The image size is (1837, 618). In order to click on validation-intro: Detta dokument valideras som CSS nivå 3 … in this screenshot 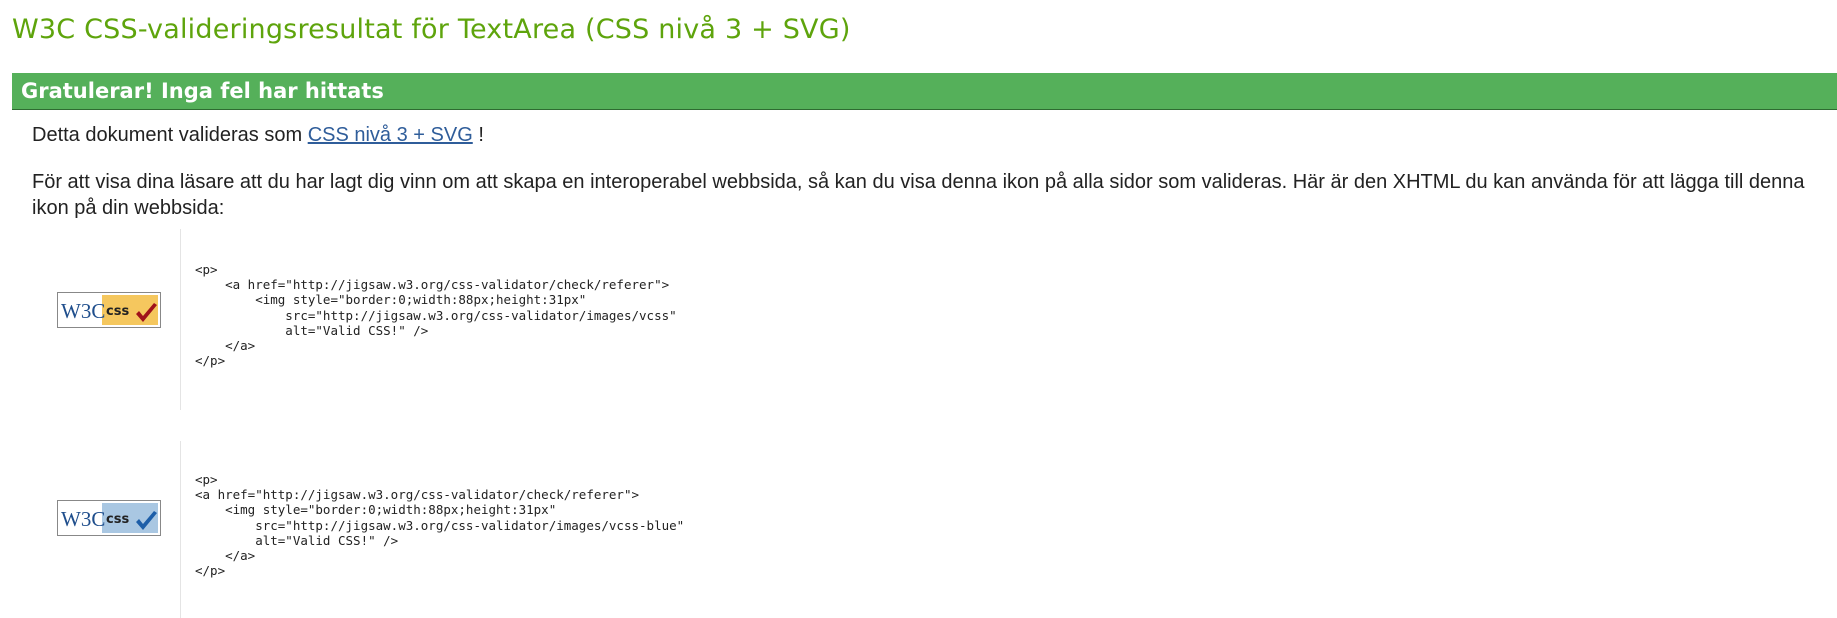, I will do `click(258, 135)`.